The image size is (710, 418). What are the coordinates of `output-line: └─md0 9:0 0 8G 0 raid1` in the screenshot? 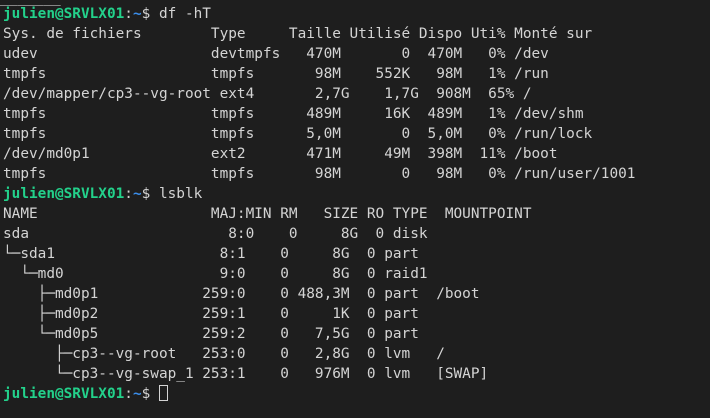 It's located at (215, 274).